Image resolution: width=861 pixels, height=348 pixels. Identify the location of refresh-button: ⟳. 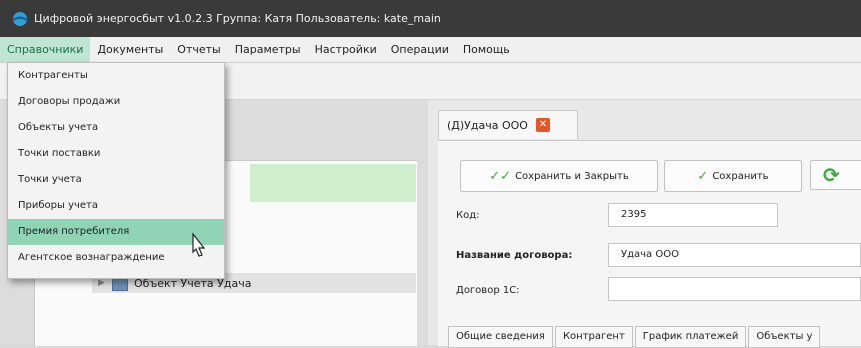
(835, 175).